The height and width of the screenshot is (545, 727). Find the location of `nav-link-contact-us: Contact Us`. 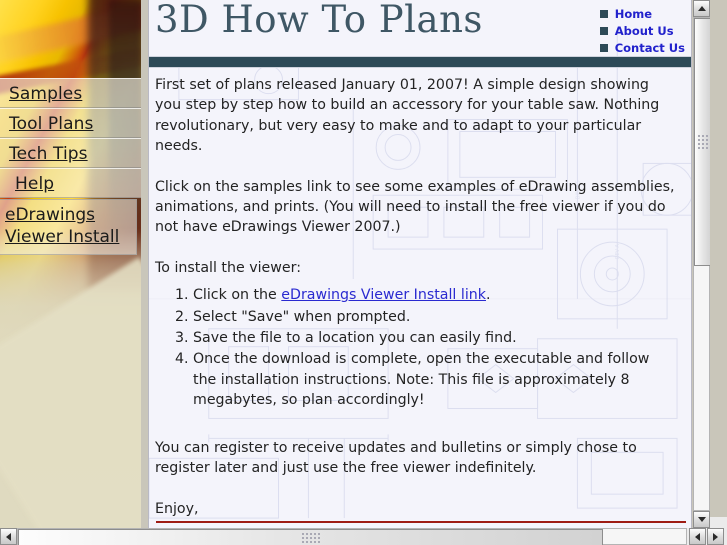

nav-link-contact-us: Contact Us is located at coordinates (650, 48).